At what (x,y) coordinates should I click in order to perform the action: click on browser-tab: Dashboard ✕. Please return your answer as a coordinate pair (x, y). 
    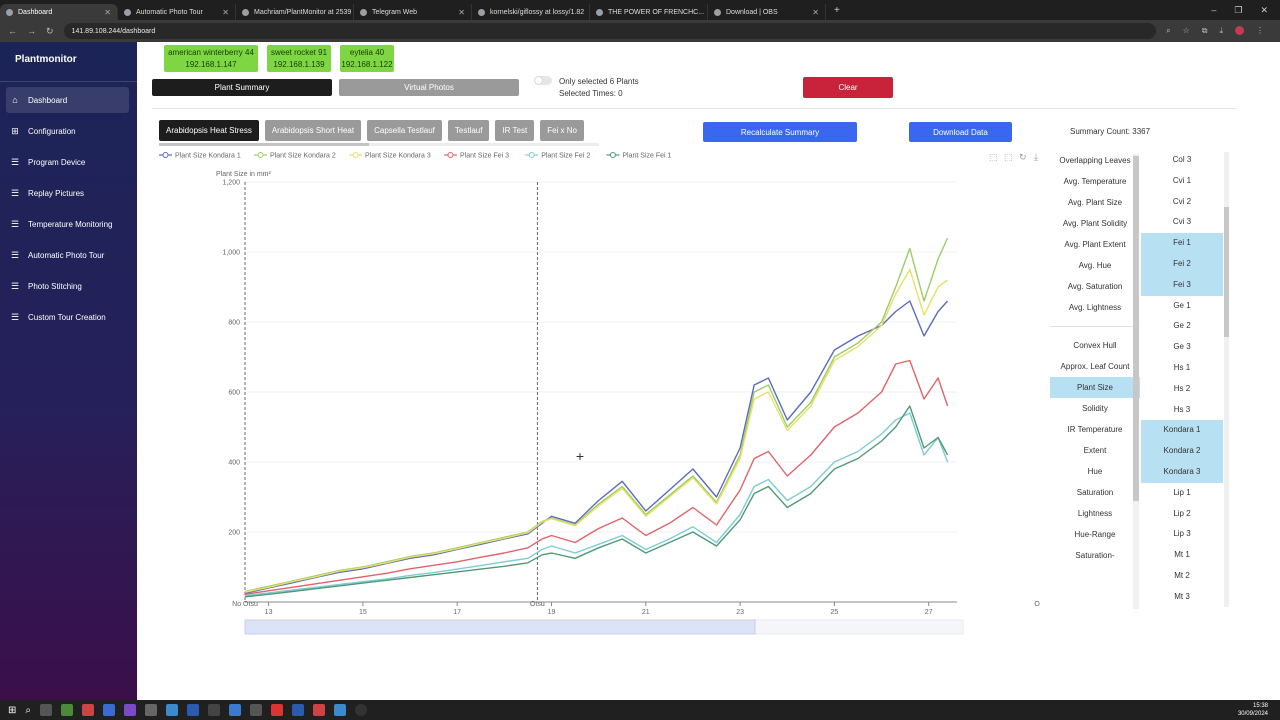
    Looking at the image, I should click on (59, 12).